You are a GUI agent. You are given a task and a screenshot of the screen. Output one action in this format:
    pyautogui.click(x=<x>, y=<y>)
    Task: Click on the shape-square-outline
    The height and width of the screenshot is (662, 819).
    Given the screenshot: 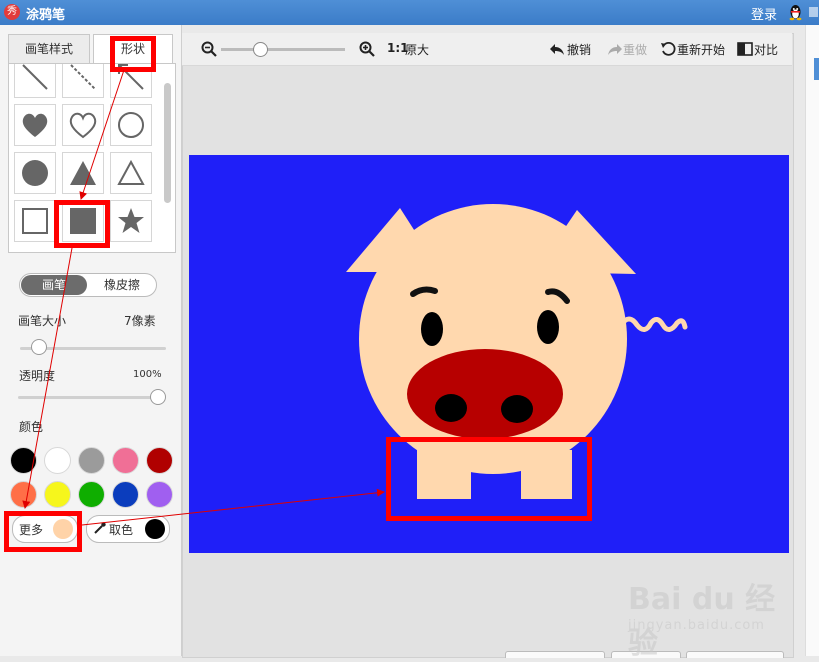 What is the action you would take?
    pyautogui.click(x=35, y=221)
    